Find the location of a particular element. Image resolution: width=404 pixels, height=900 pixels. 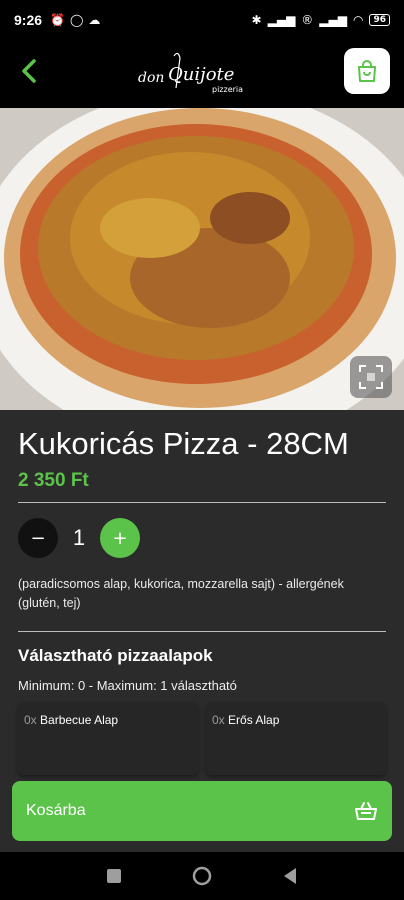

home-icon is located at coordinates (202, 876).